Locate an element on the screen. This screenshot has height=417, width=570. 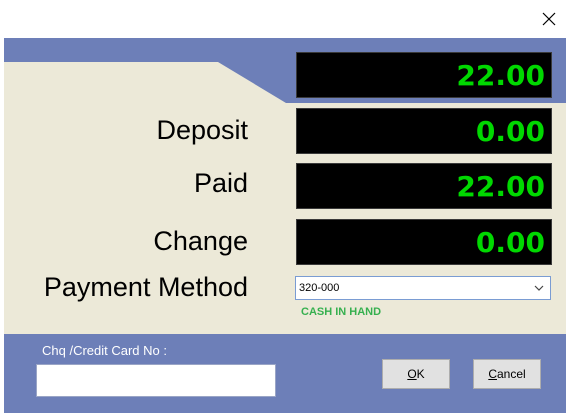
paid-display: 22.00 is located at coordinates (424, 186).